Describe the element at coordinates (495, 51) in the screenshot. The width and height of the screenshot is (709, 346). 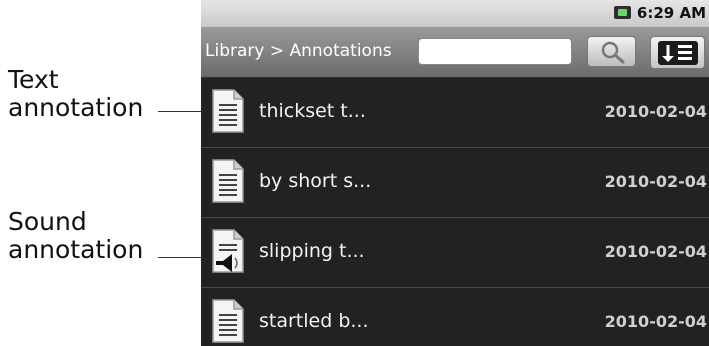
I see `search-input` at that location.